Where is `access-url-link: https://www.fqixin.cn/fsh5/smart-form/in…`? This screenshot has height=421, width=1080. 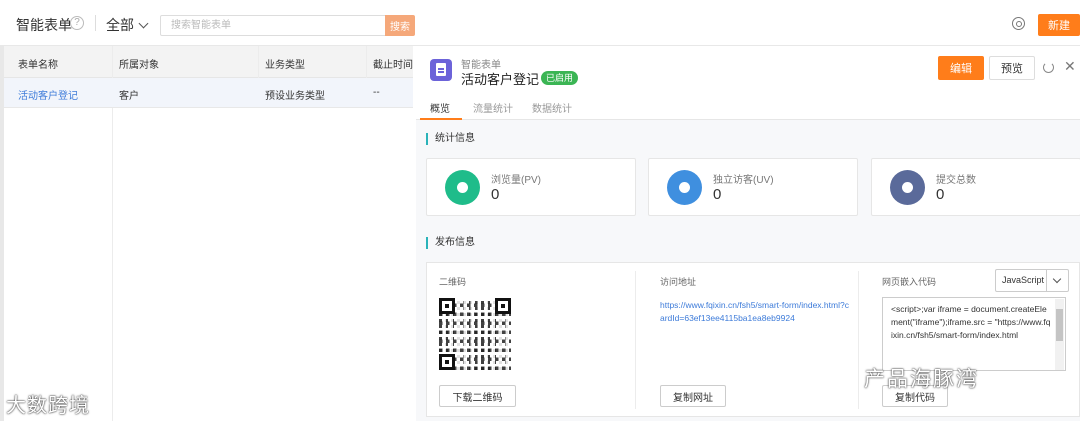 access-url-link: https://www.fqixin.cn/fsh5/smart-form/in… is located at coordinates (755, 312).